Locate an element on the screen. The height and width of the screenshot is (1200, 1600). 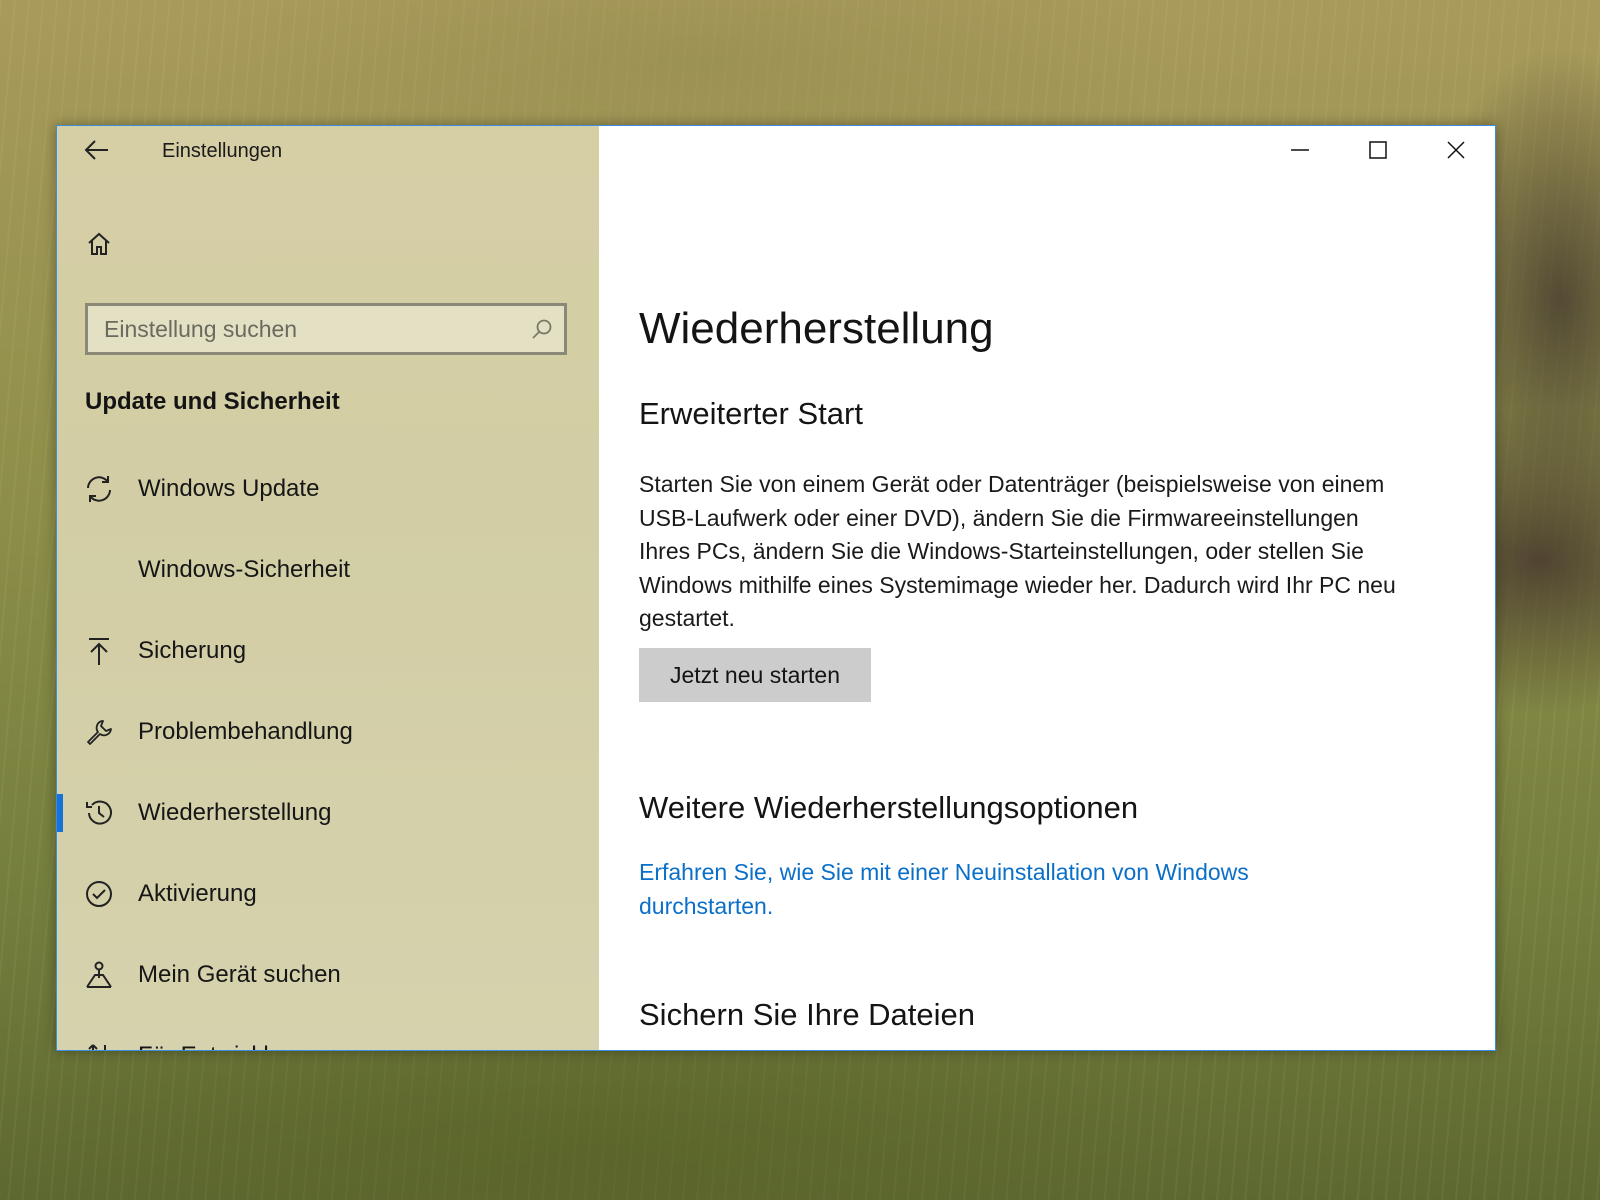
sidebar-item-label: Problembehandlung is located at coordinates (245, 731).